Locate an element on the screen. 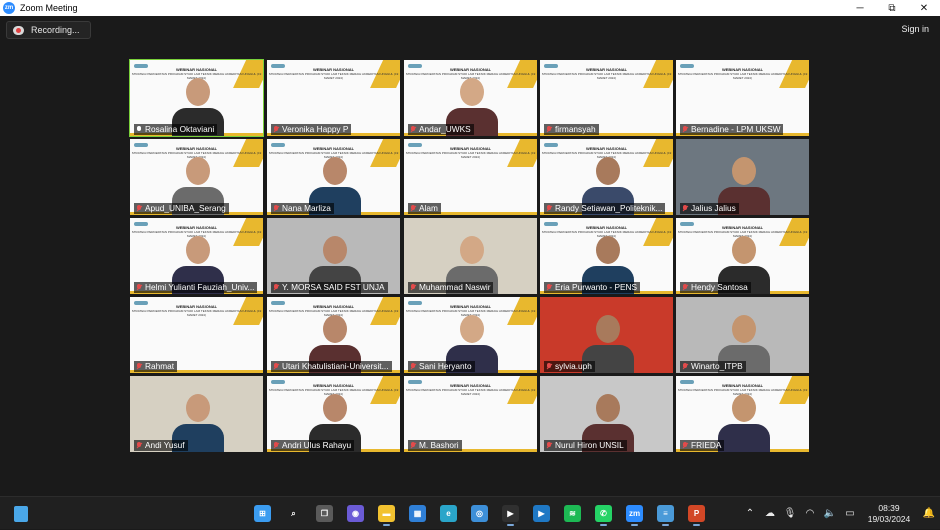 This screenshot has width=940, height=530. taskbar-app-file-explorer: ▬ is located at coordinates (386, 513).